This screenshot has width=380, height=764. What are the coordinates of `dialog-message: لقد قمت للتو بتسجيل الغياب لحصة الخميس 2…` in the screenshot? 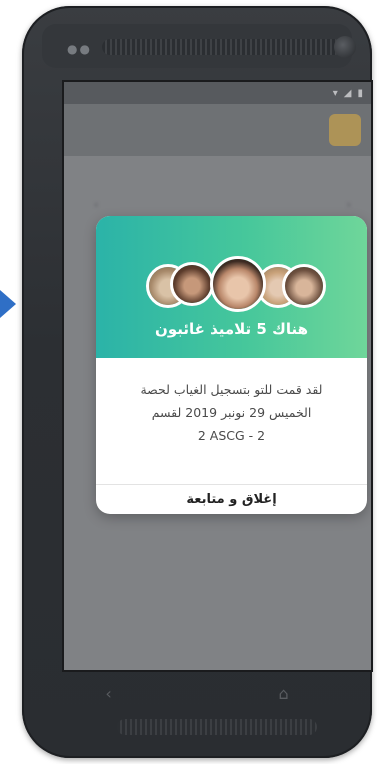 It's located at (231, 409).